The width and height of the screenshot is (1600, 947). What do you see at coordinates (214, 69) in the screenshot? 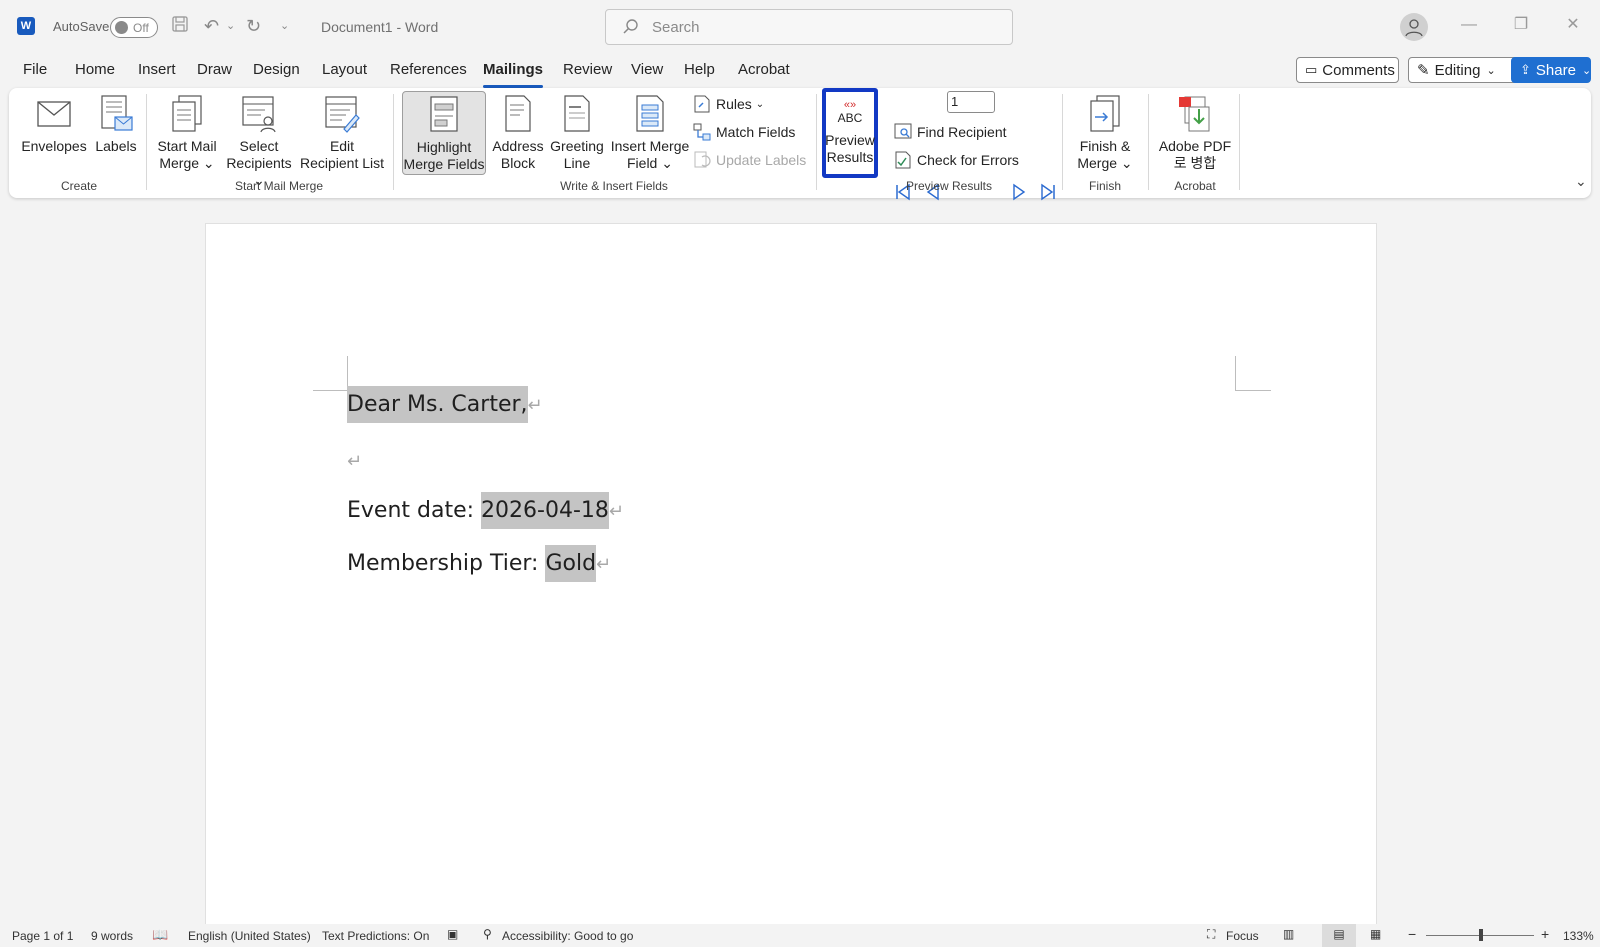
I see `tab-draw: Draw` at bounding box center [214, 69].